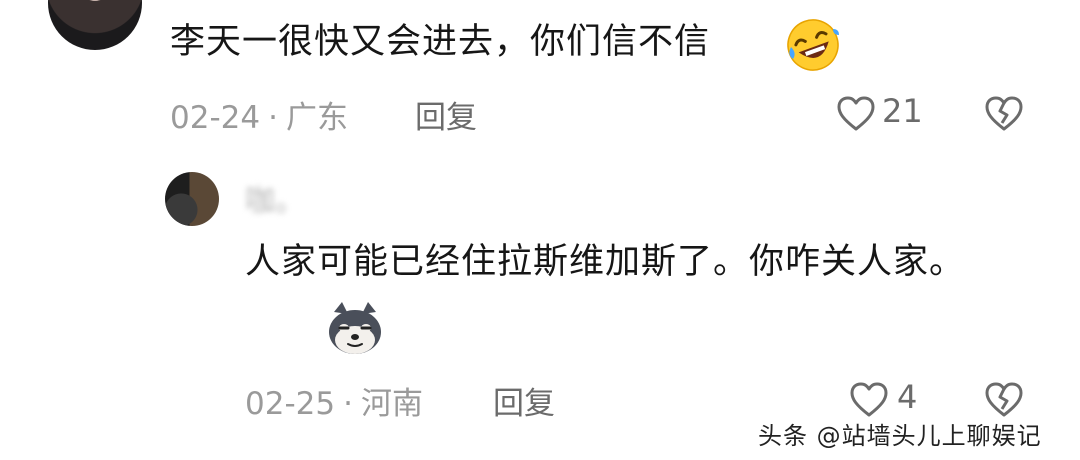 The image size is (1080, 460). I want to click on watermark: 头条 @站墙头儿上聊娱记, so click(900, 436).